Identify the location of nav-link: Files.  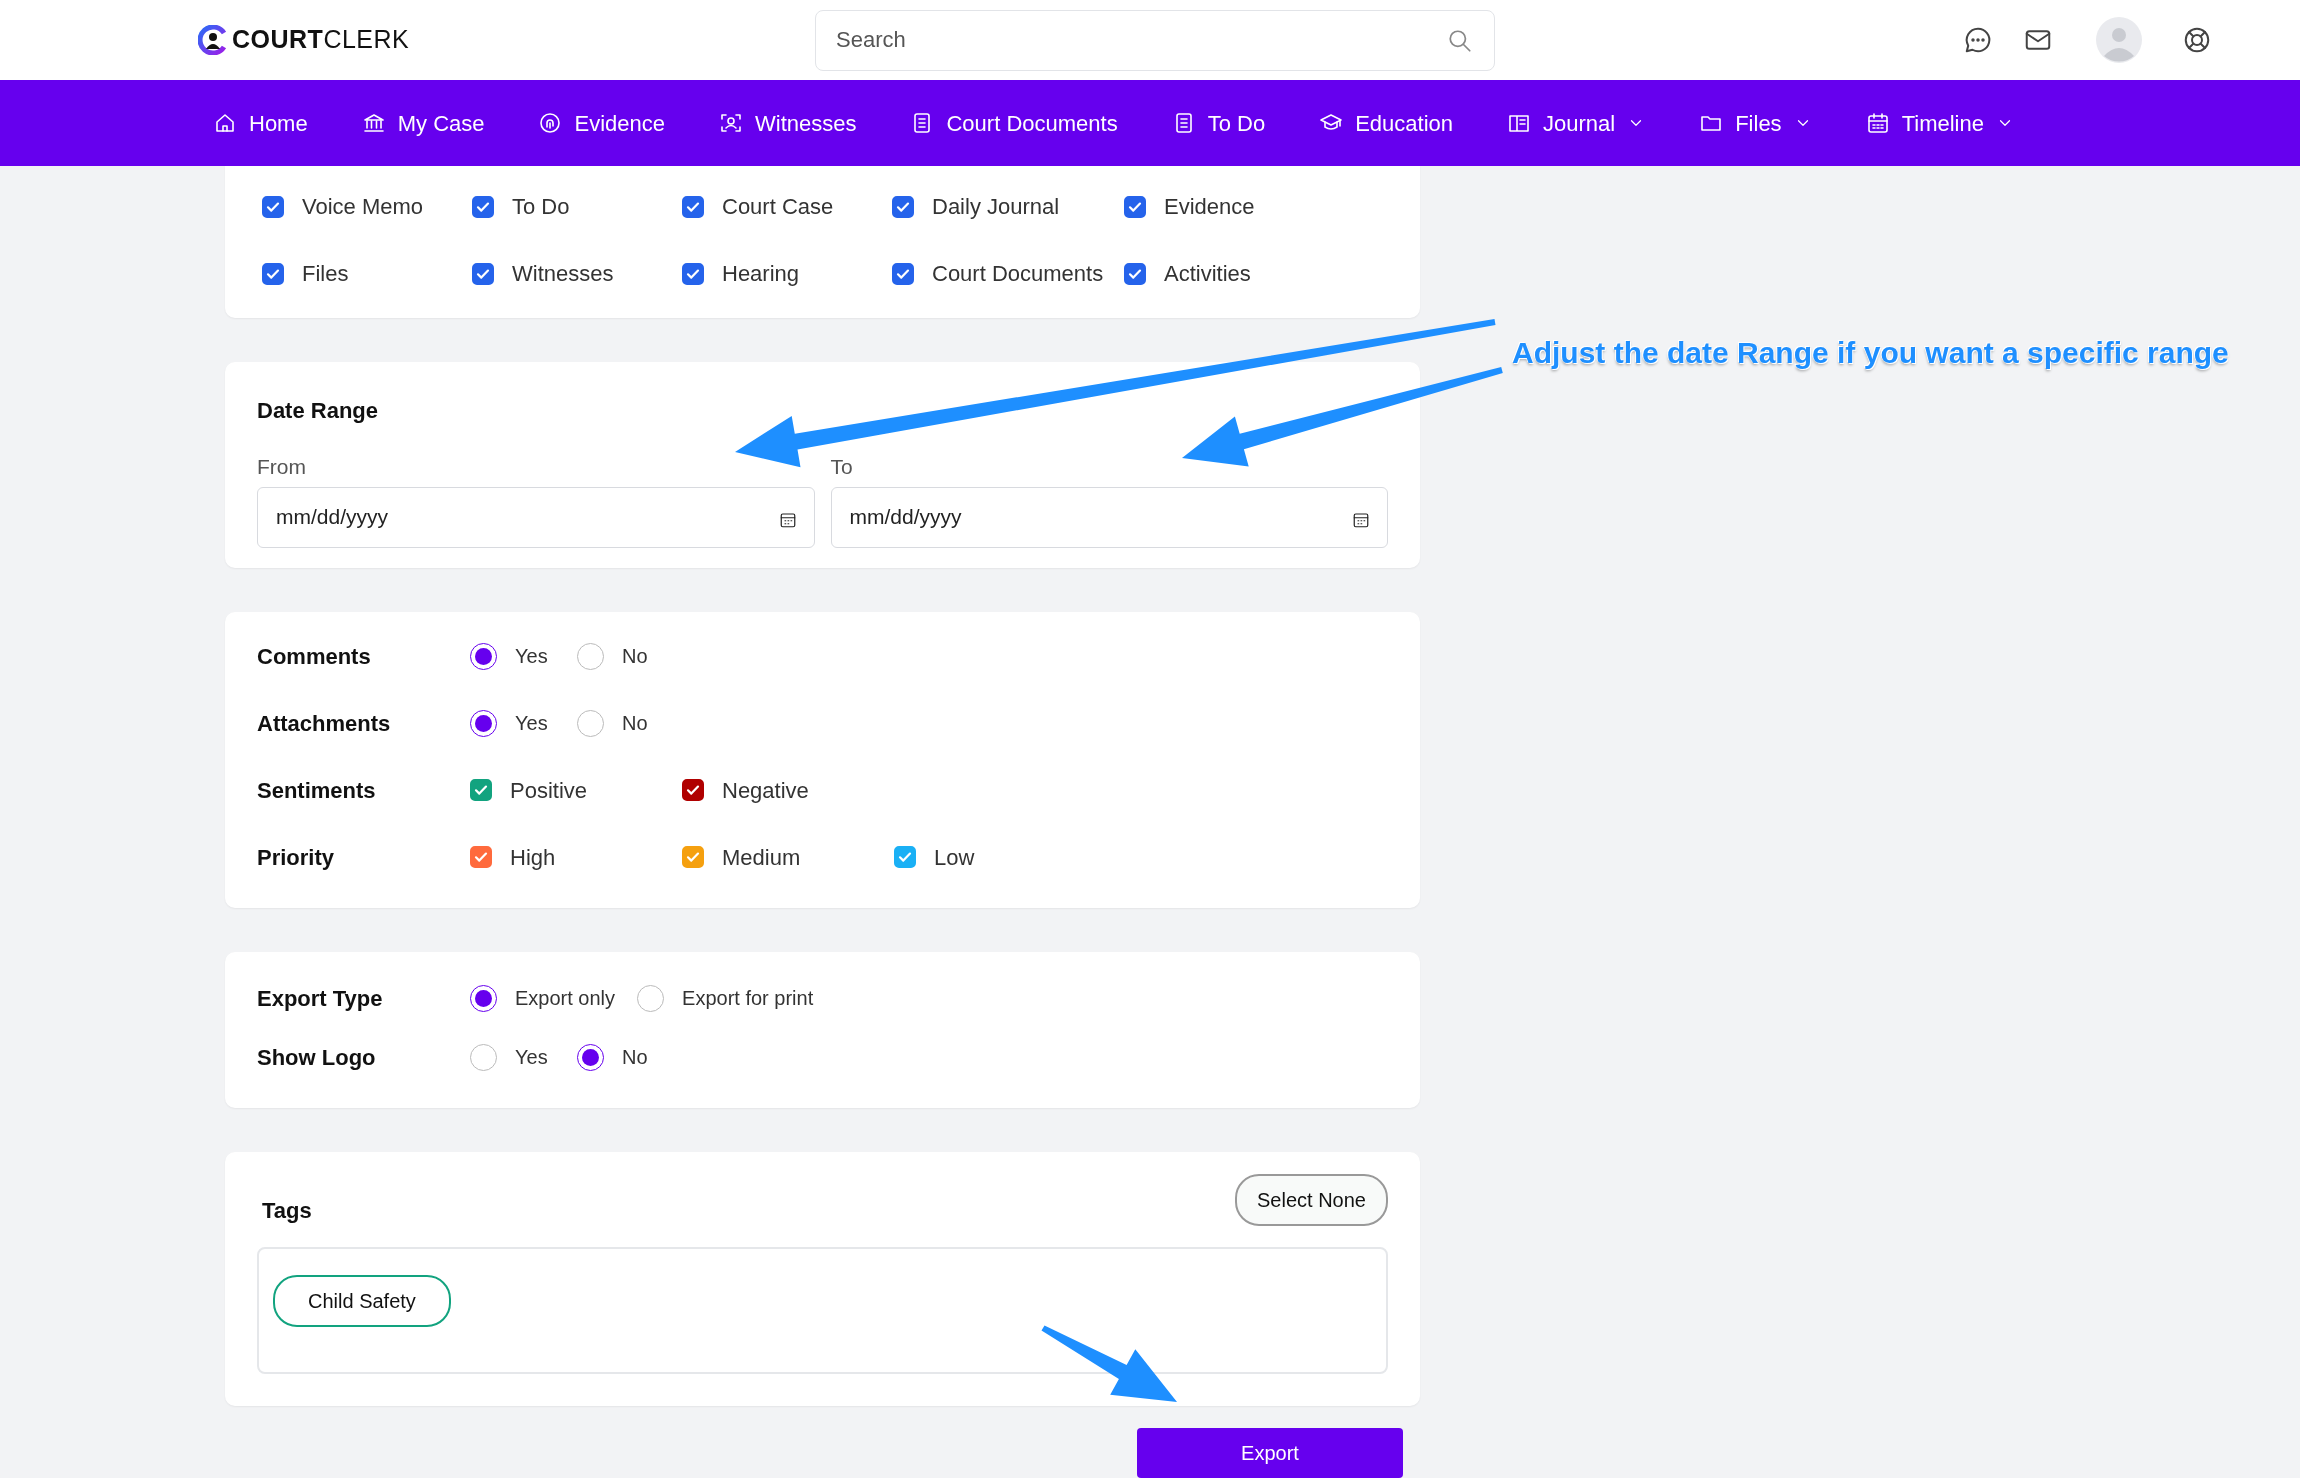
(1755, 123).